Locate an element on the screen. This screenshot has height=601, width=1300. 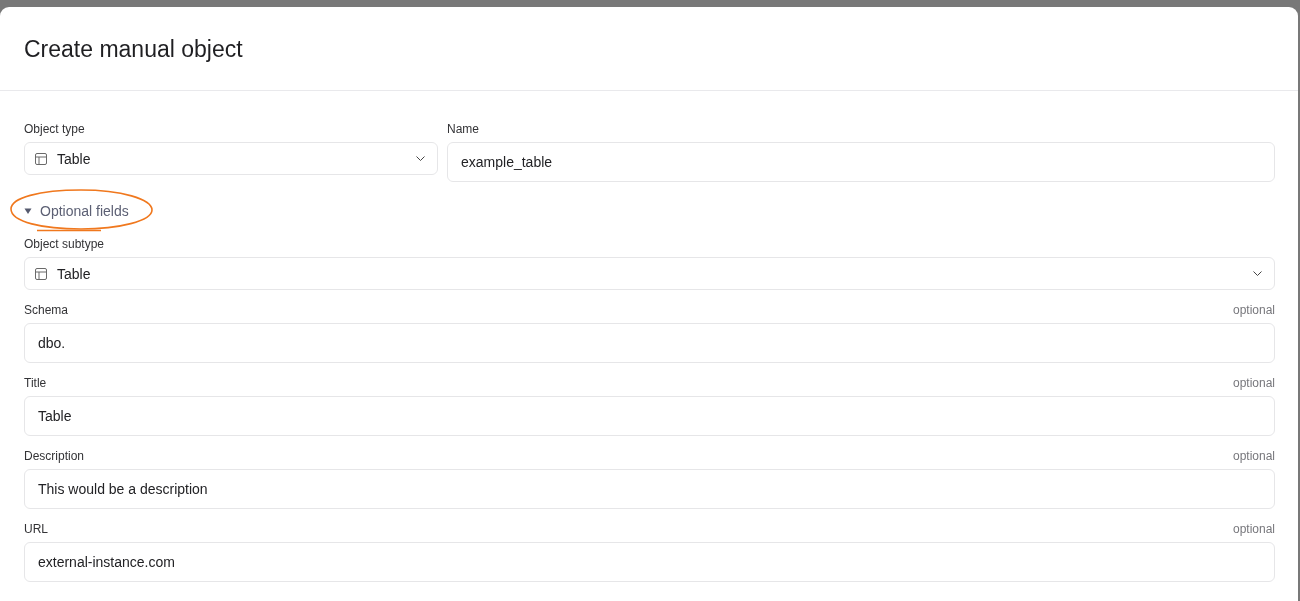
field-label: Object type is located at coordinates (54, 129).